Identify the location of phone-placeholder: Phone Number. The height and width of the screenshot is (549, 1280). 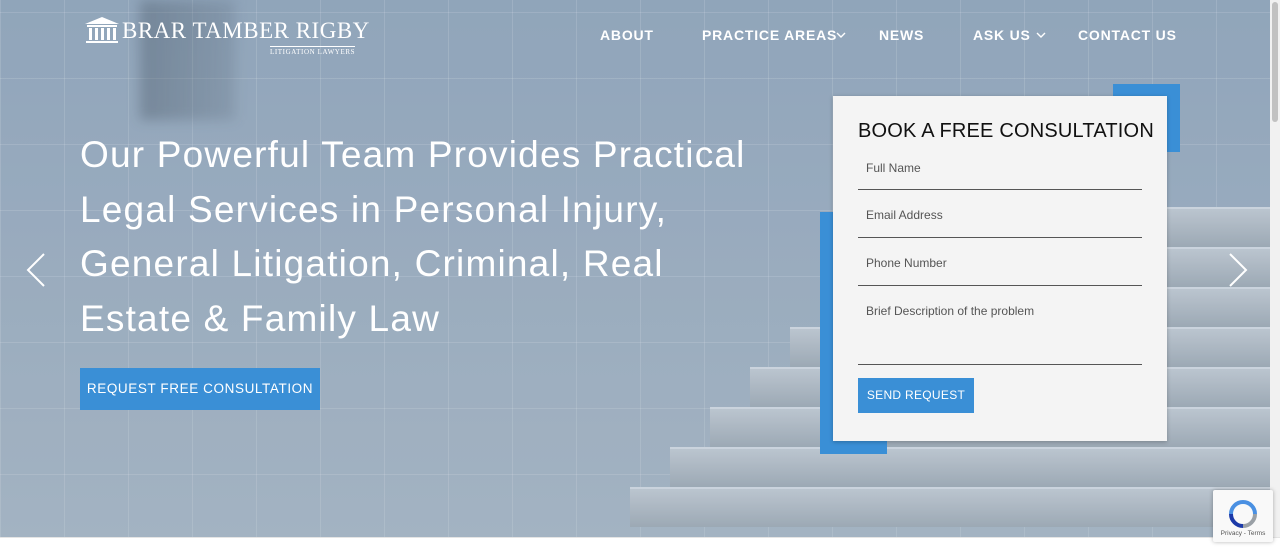
(906, 263).